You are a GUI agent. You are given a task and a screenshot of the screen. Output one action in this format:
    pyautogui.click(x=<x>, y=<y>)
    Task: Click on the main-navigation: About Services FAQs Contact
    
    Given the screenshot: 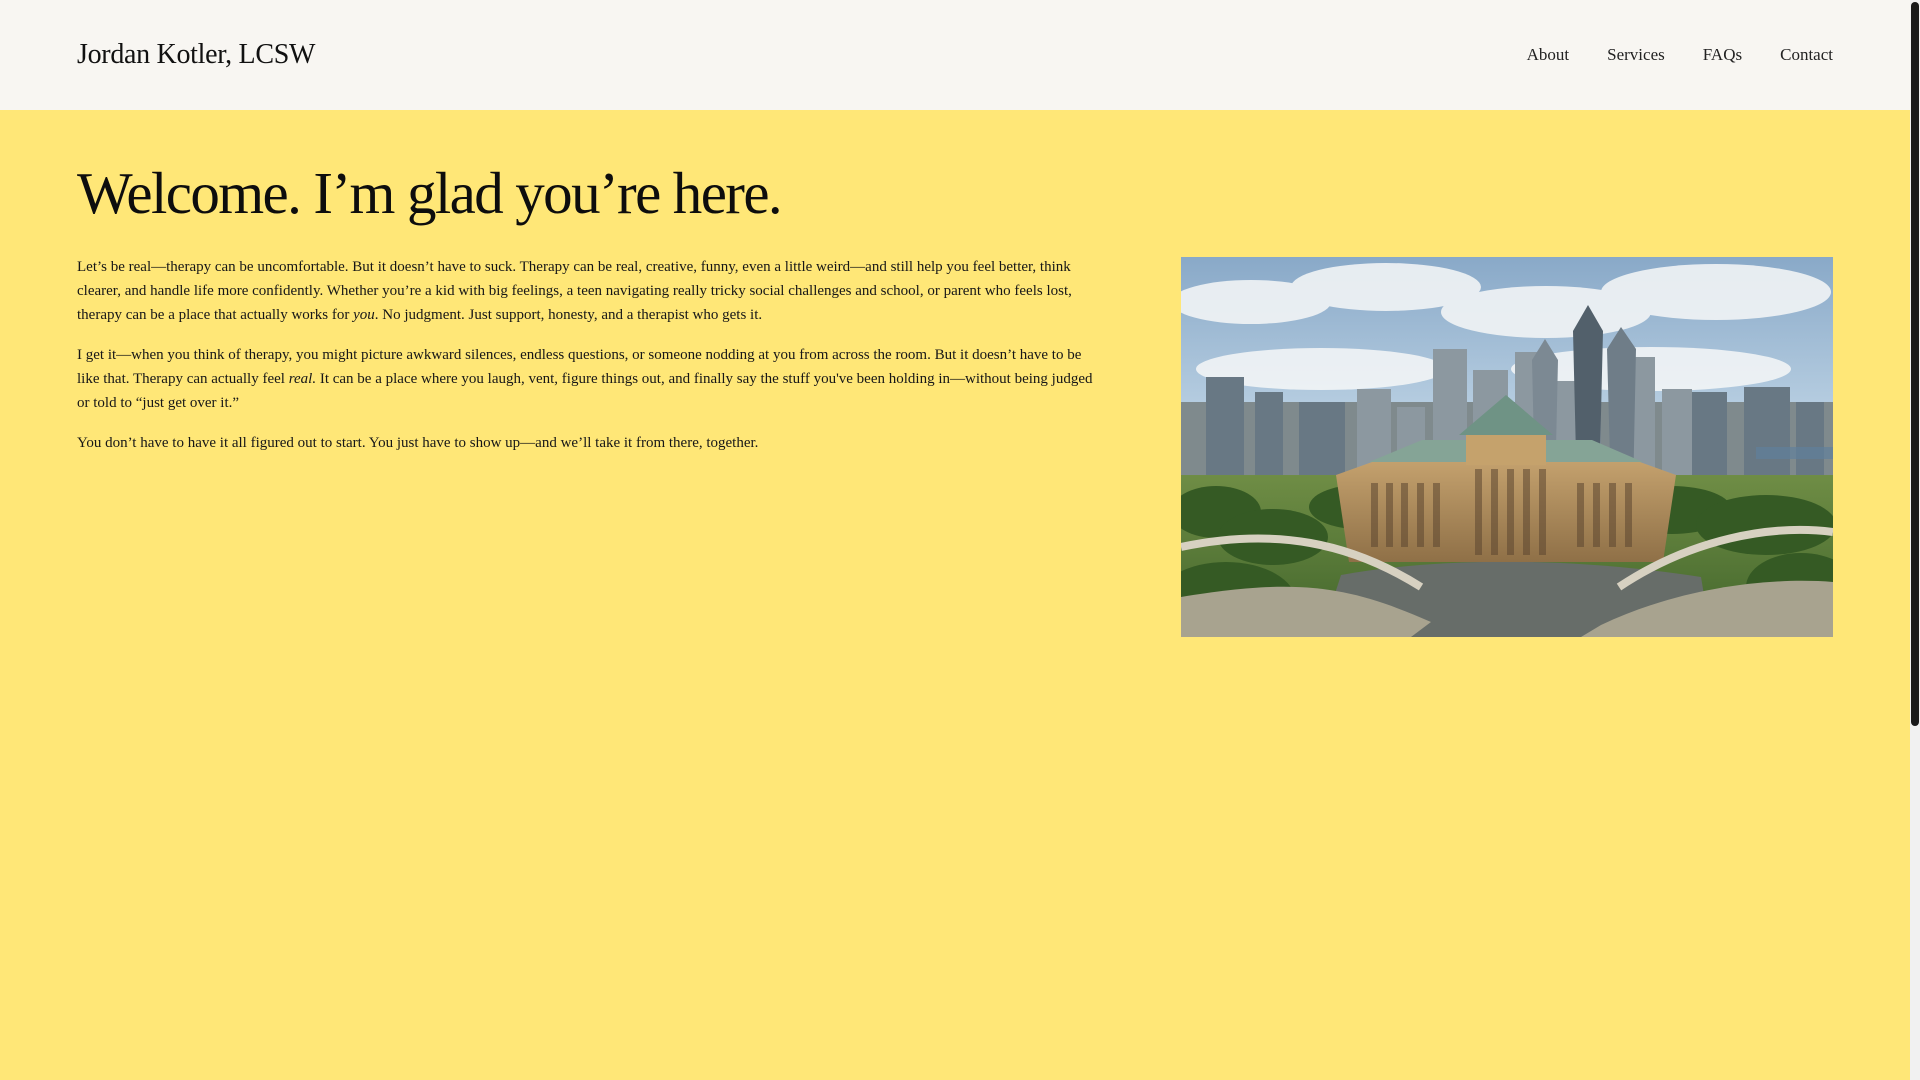 What is the action you would take?
    pyautogui.click(x=1680, y=55)
    